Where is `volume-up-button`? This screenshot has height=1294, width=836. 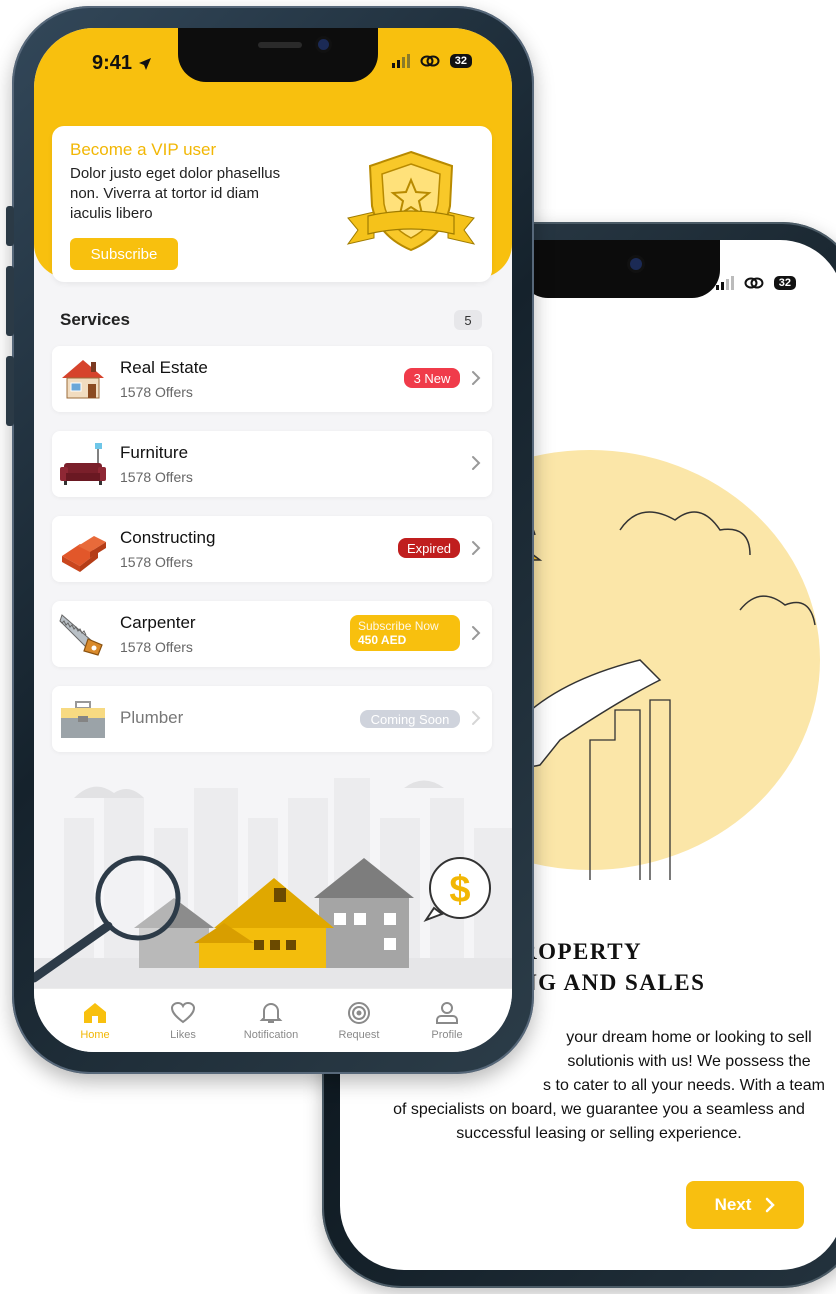 volume-up-button is located at coordinates (10, 226).